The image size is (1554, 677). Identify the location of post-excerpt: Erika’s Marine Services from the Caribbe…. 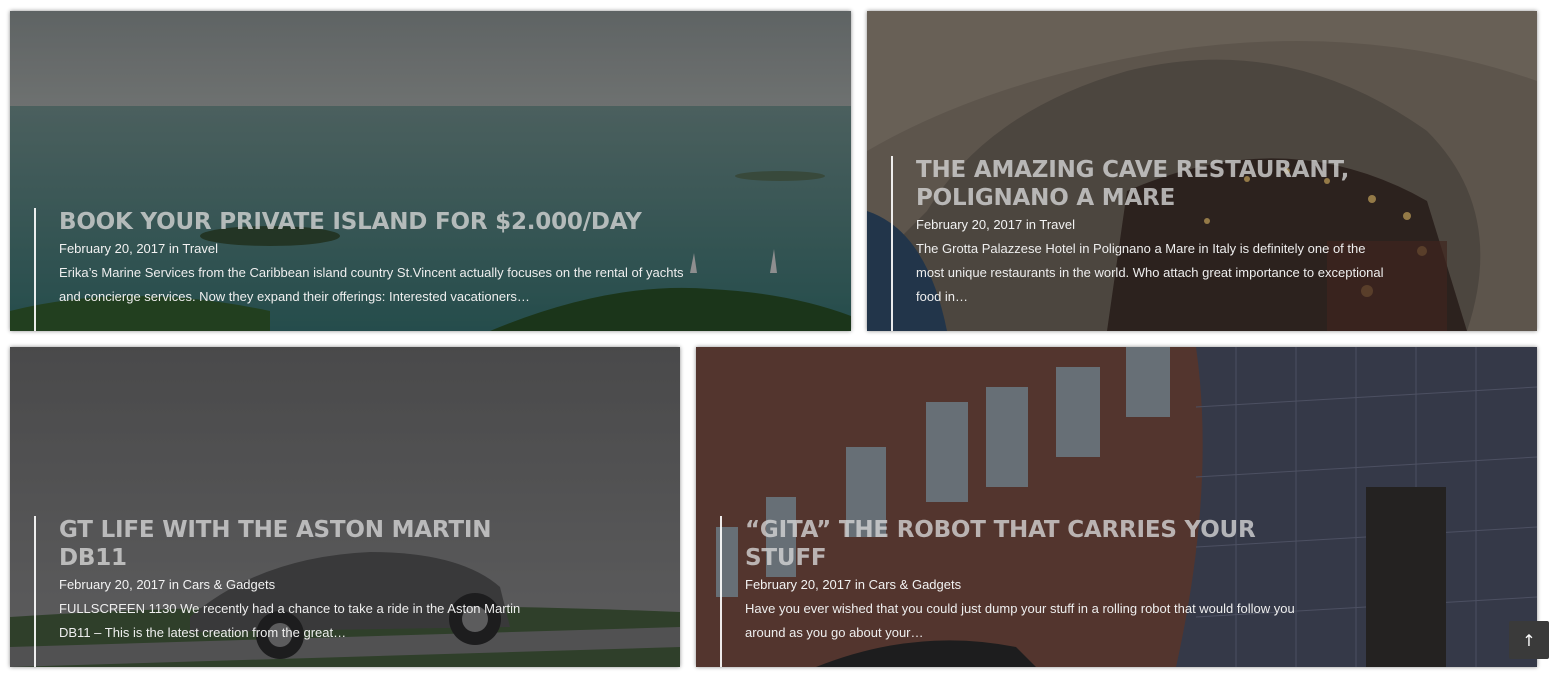
(371, 284).